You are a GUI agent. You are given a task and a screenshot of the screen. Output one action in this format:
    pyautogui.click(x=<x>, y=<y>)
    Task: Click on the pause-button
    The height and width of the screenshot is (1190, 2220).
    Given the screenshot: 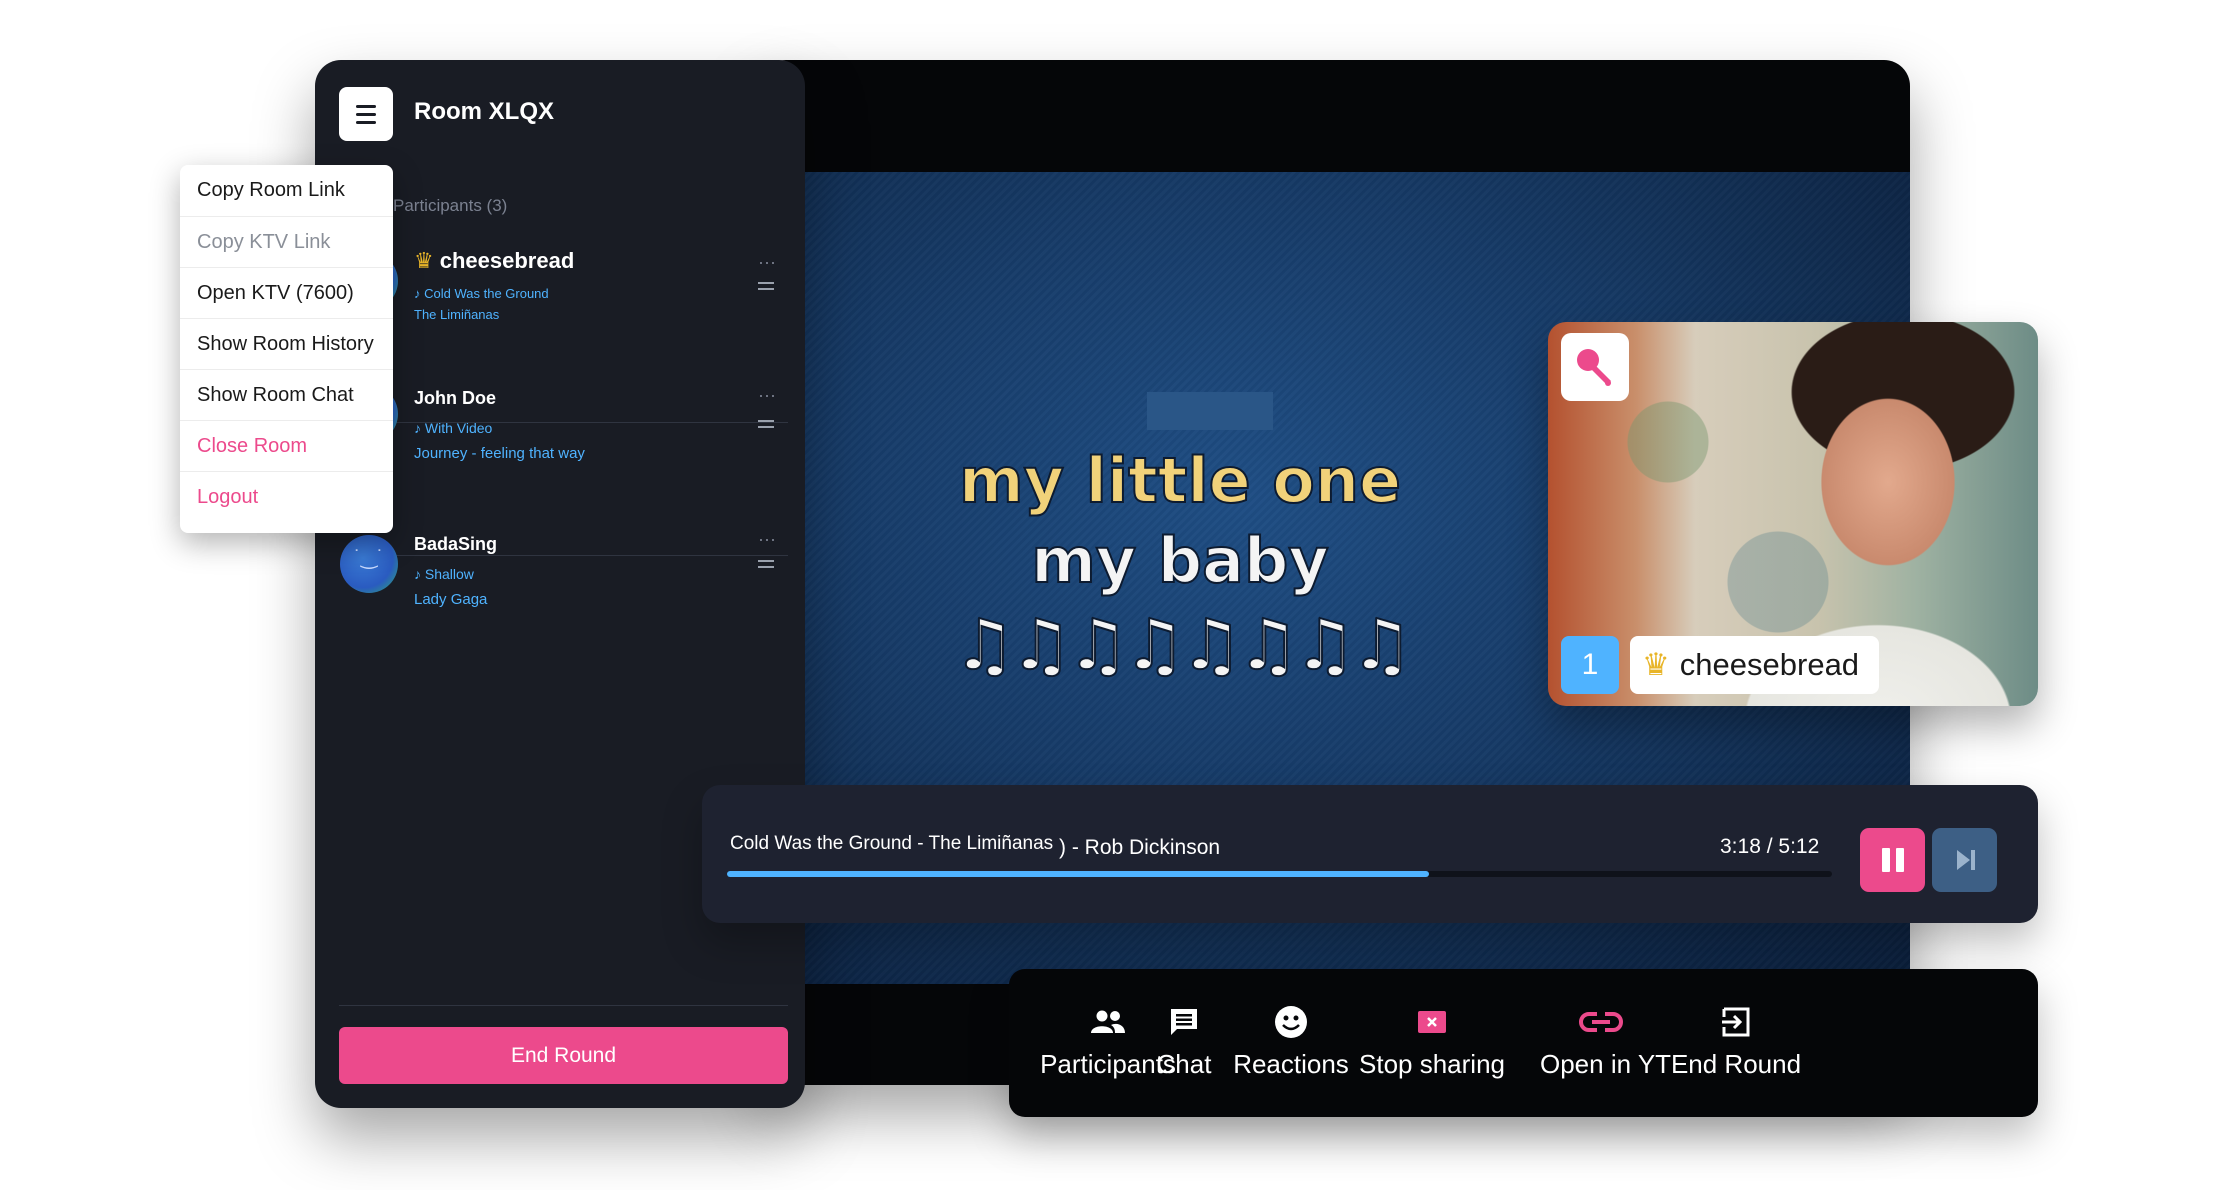 What is the action you would take?
    pyautogui.click(x=1892, y=860)
    